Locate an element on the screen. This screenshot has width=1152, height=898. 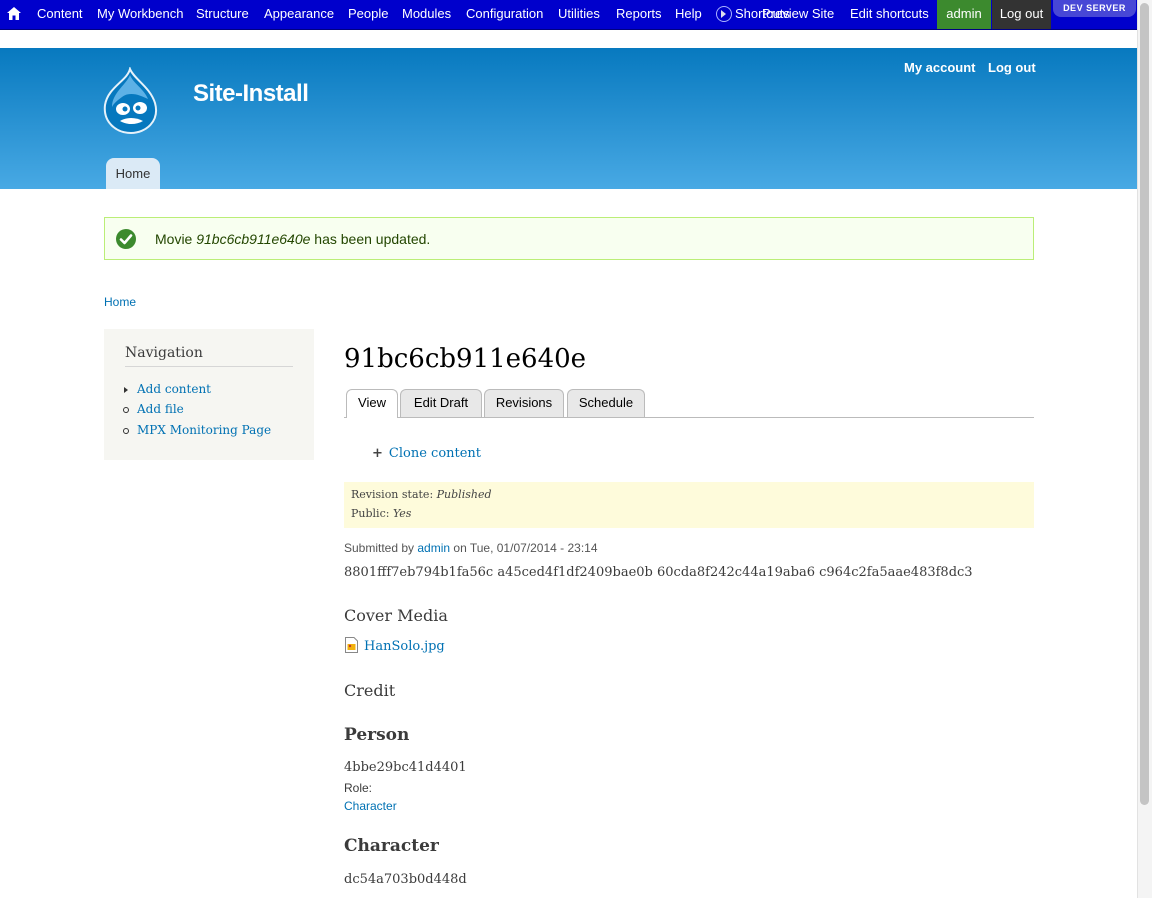
navigation-block-title: Navigation is located at coordinates (209, 356).